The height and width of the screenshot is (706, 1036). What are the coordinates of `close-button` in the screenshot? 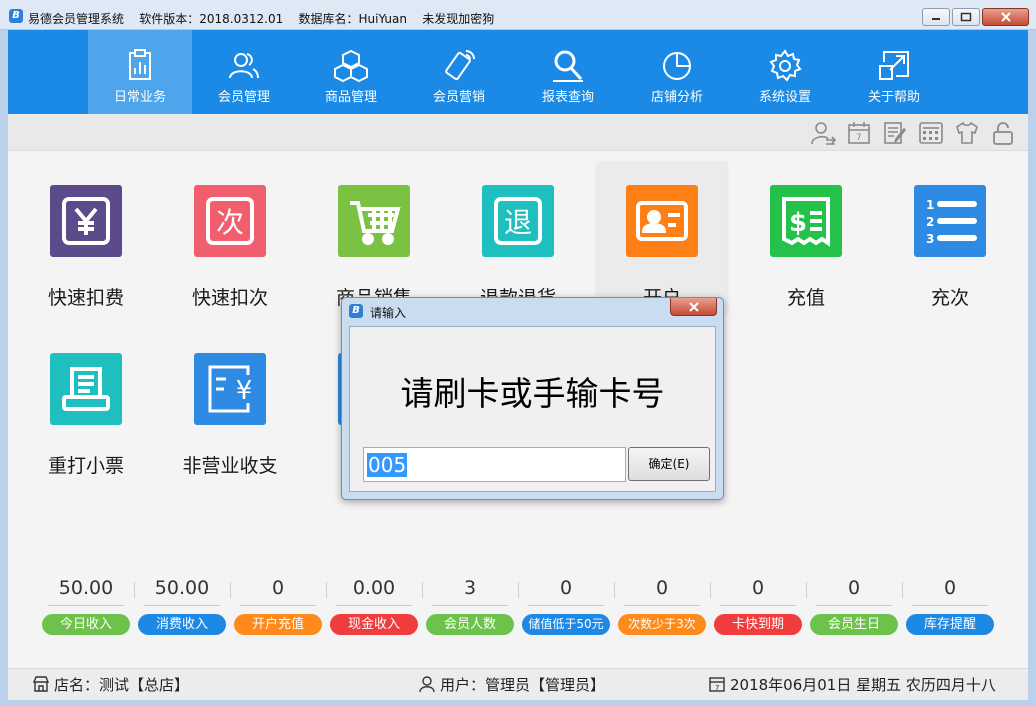 It's located at (1005, 17).